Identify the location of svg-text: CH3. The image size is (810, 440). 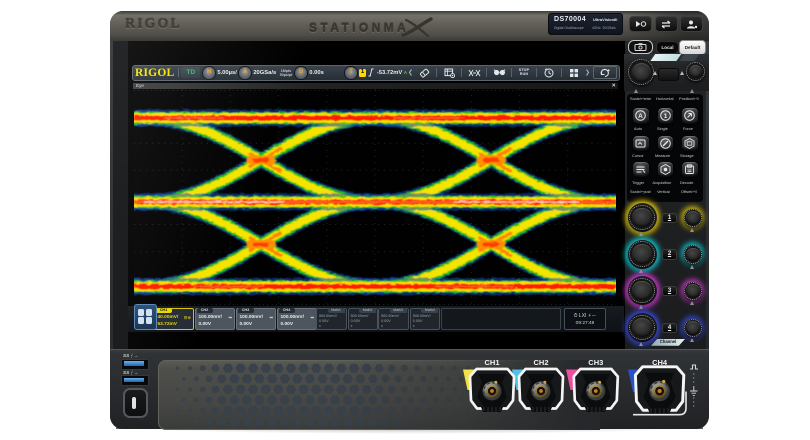
(595, 362).